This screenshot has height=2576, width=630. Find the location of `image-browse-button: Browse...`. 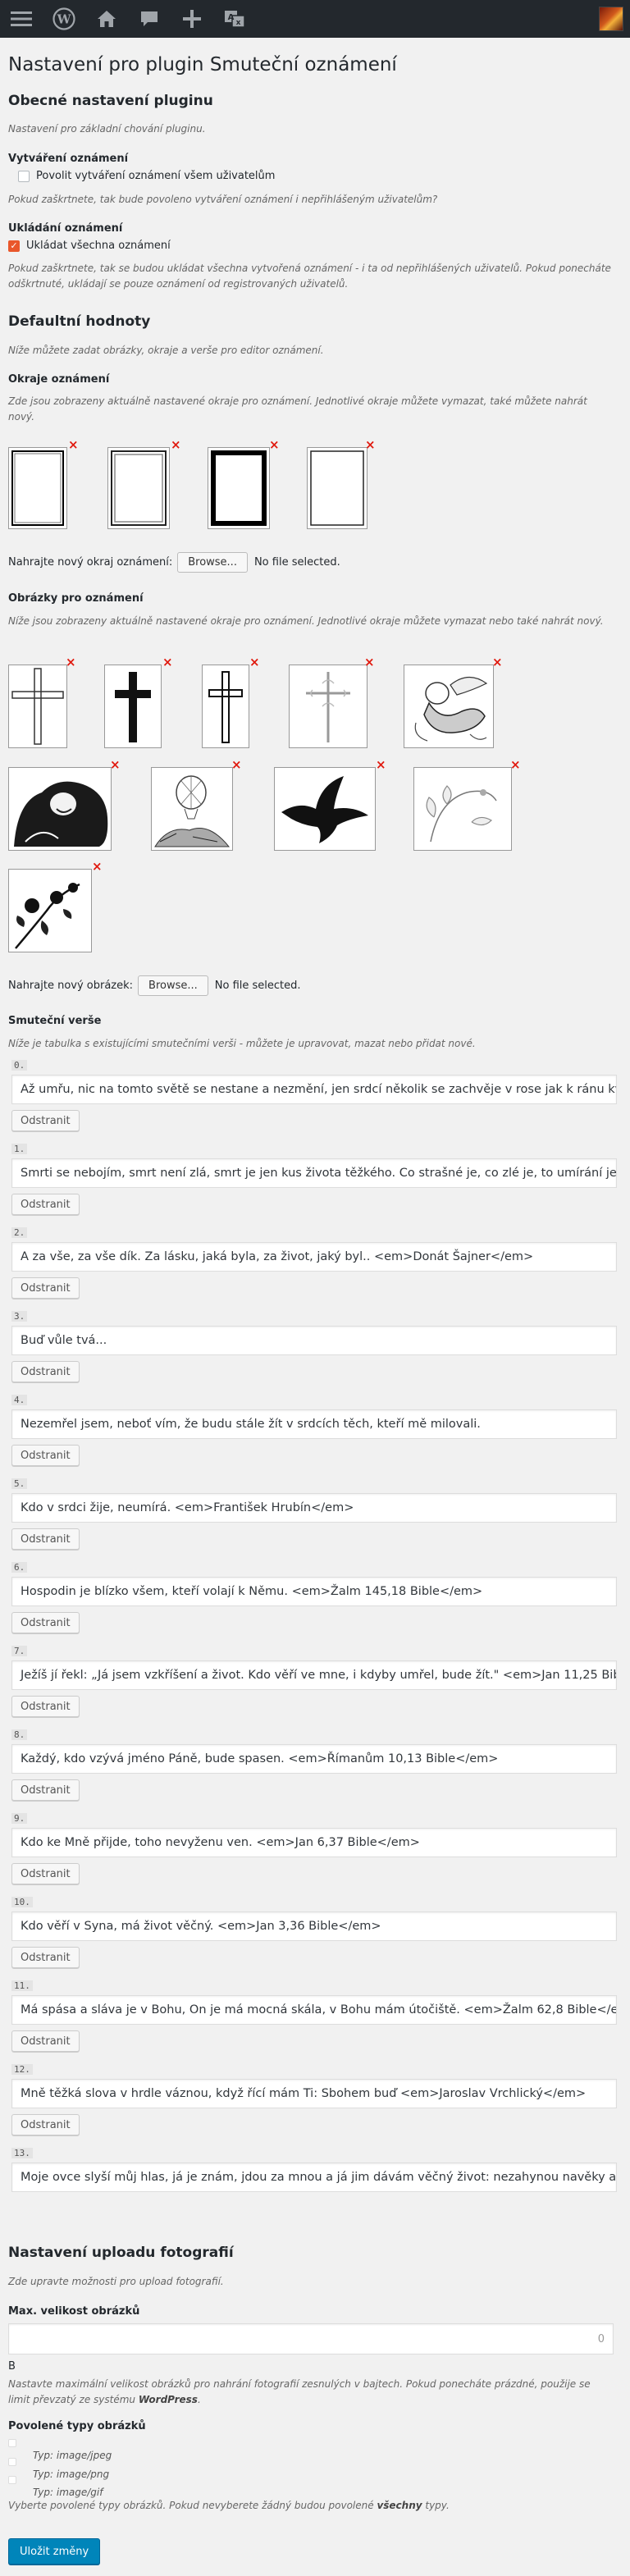

image-browse-button: Browse... is located at coordinates (173, 986).